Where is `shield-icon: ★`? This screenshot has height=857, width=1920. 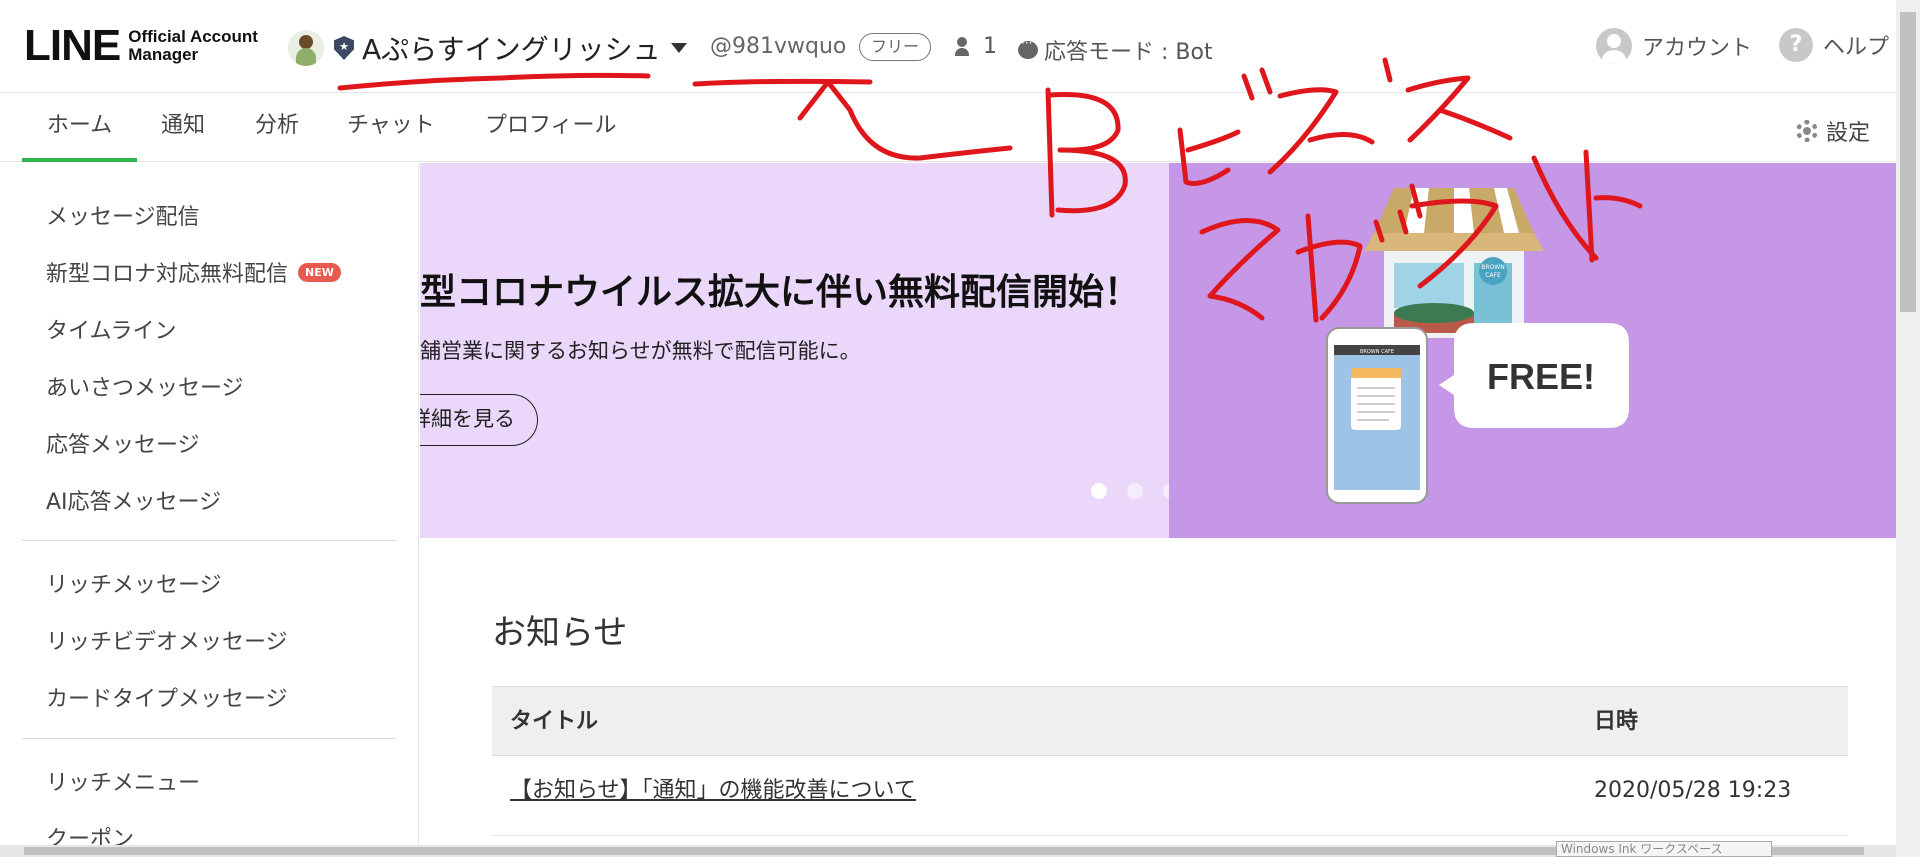 shield-icon: ★ is located at coordinates (344, 48).